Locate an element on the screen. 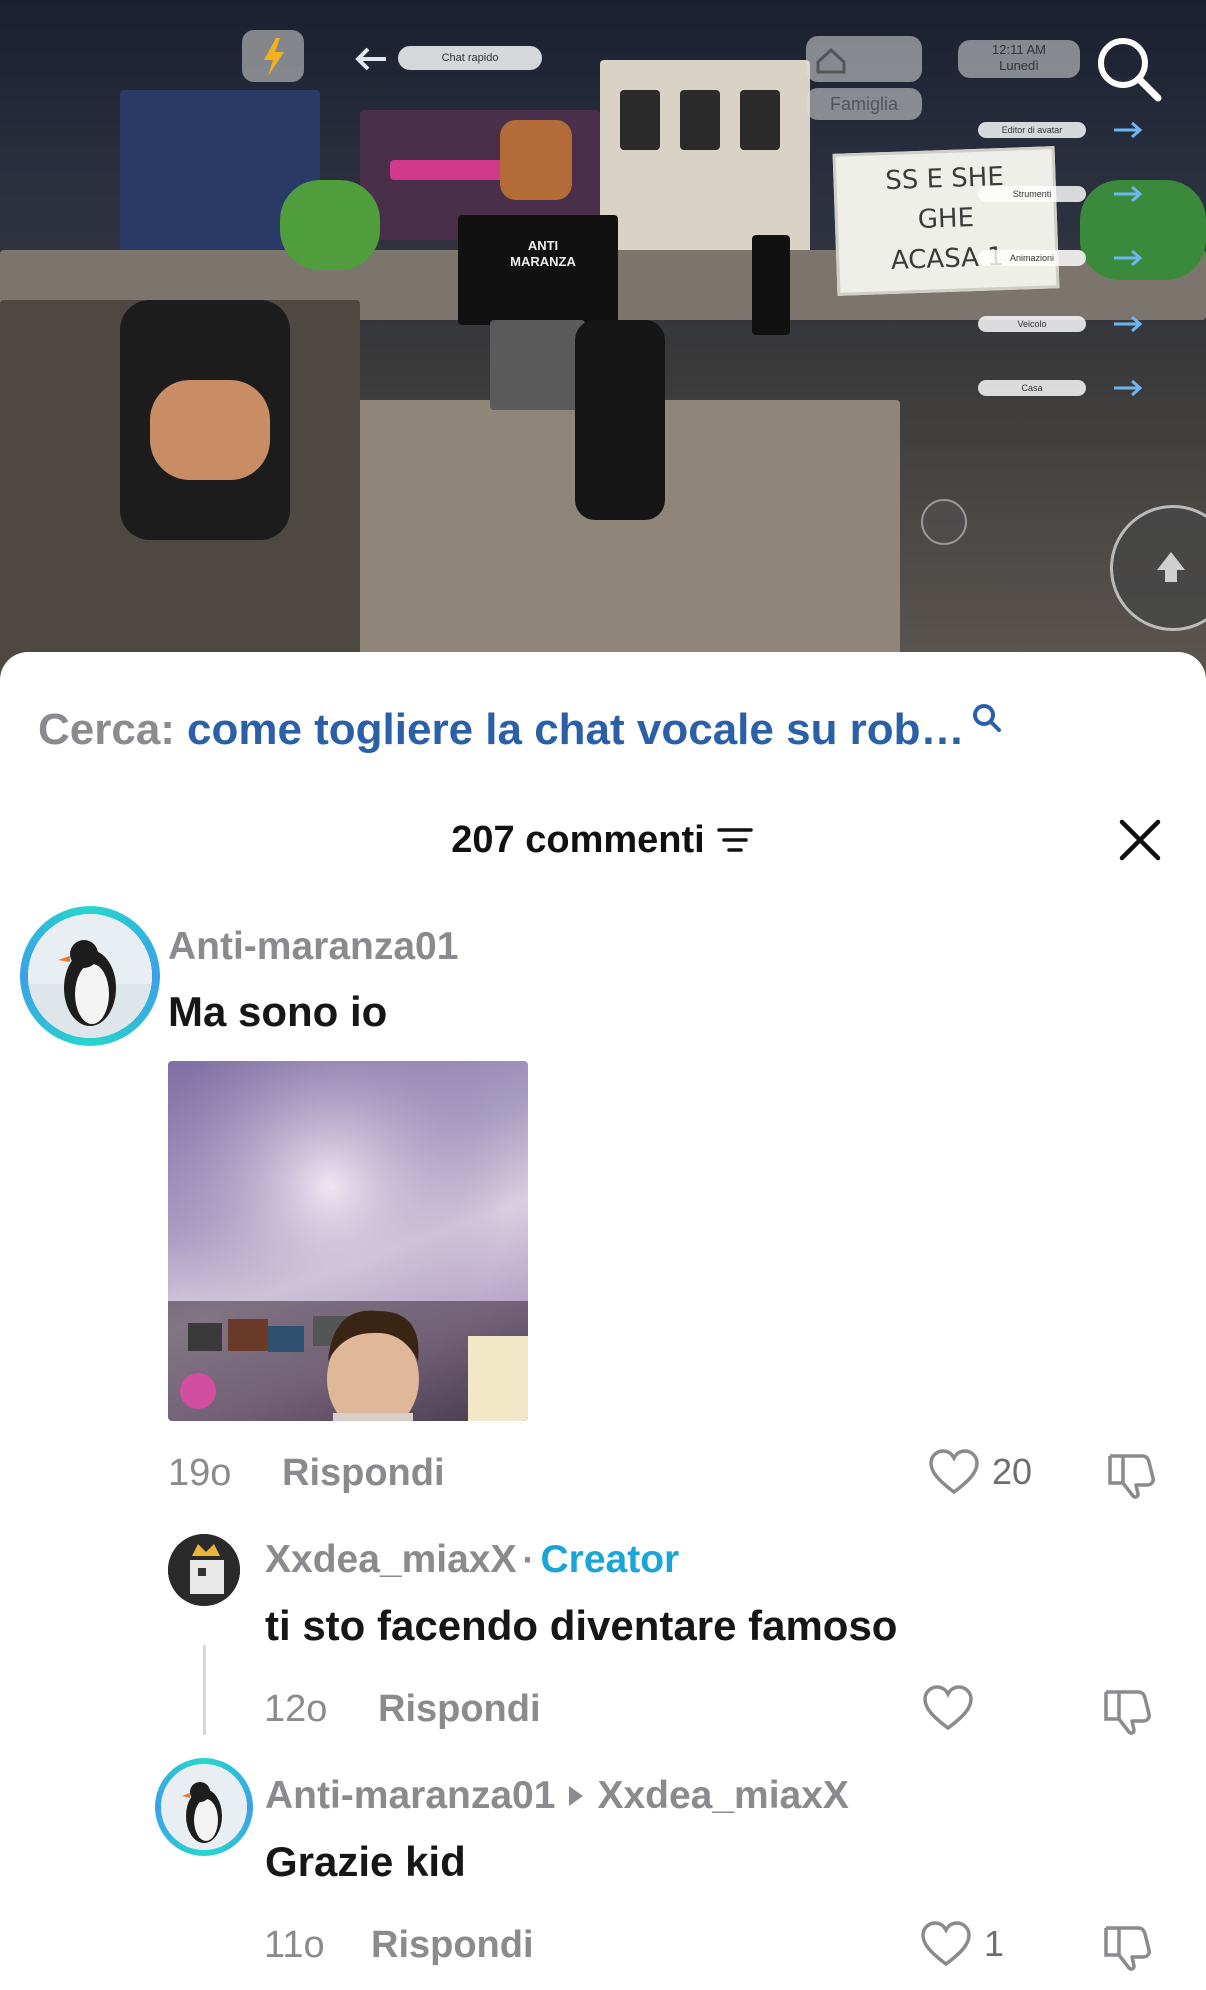 The height and width of the screenshot is (1990, 1206). comment-username: Anti-maranza01 is located at coordinates (313, 947).